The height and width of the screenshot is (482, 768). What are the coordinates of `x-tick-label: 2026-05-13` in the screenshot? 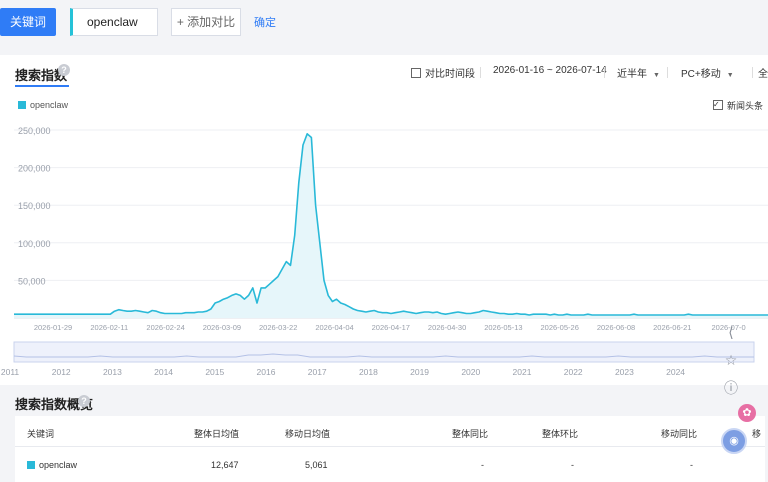 It's located at (503, 327).